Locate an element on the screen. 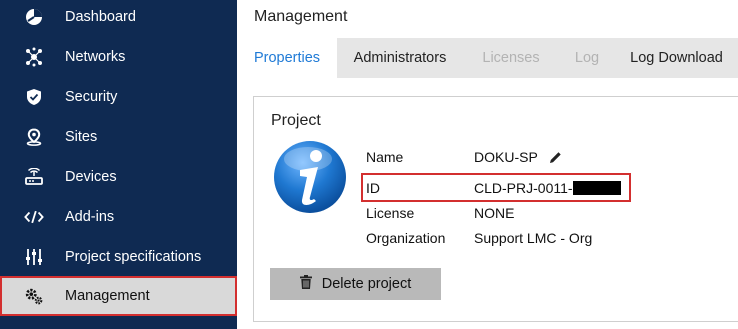 Image resolution: width=738 pixels, height=329 pixels. sidebar-item-label: Sites is located at coordinates (81, 137).